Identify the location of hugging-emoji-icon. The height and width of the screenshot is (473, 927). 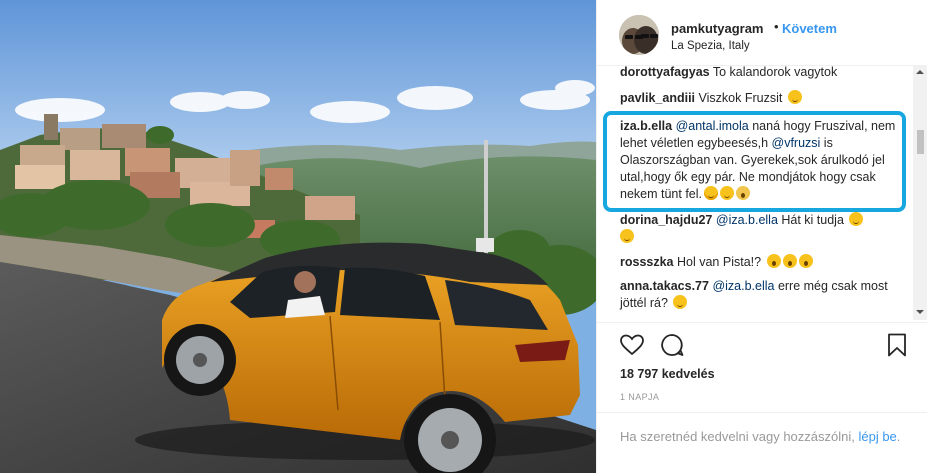
(627, 236).